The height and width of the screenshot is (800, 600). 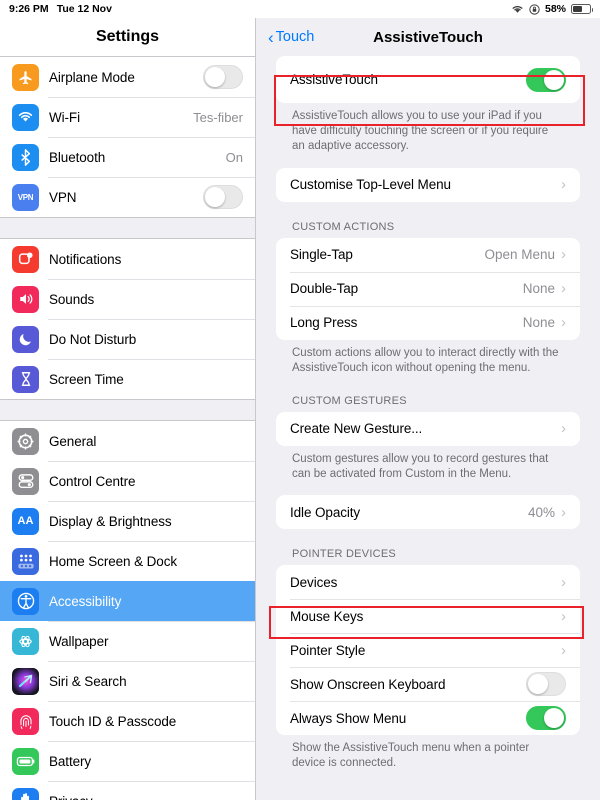 What do you see at coordinates (86, 379) in the screenshot?
I see `sidebar-item-label: Screen Time` at bounding box center [86, 379].